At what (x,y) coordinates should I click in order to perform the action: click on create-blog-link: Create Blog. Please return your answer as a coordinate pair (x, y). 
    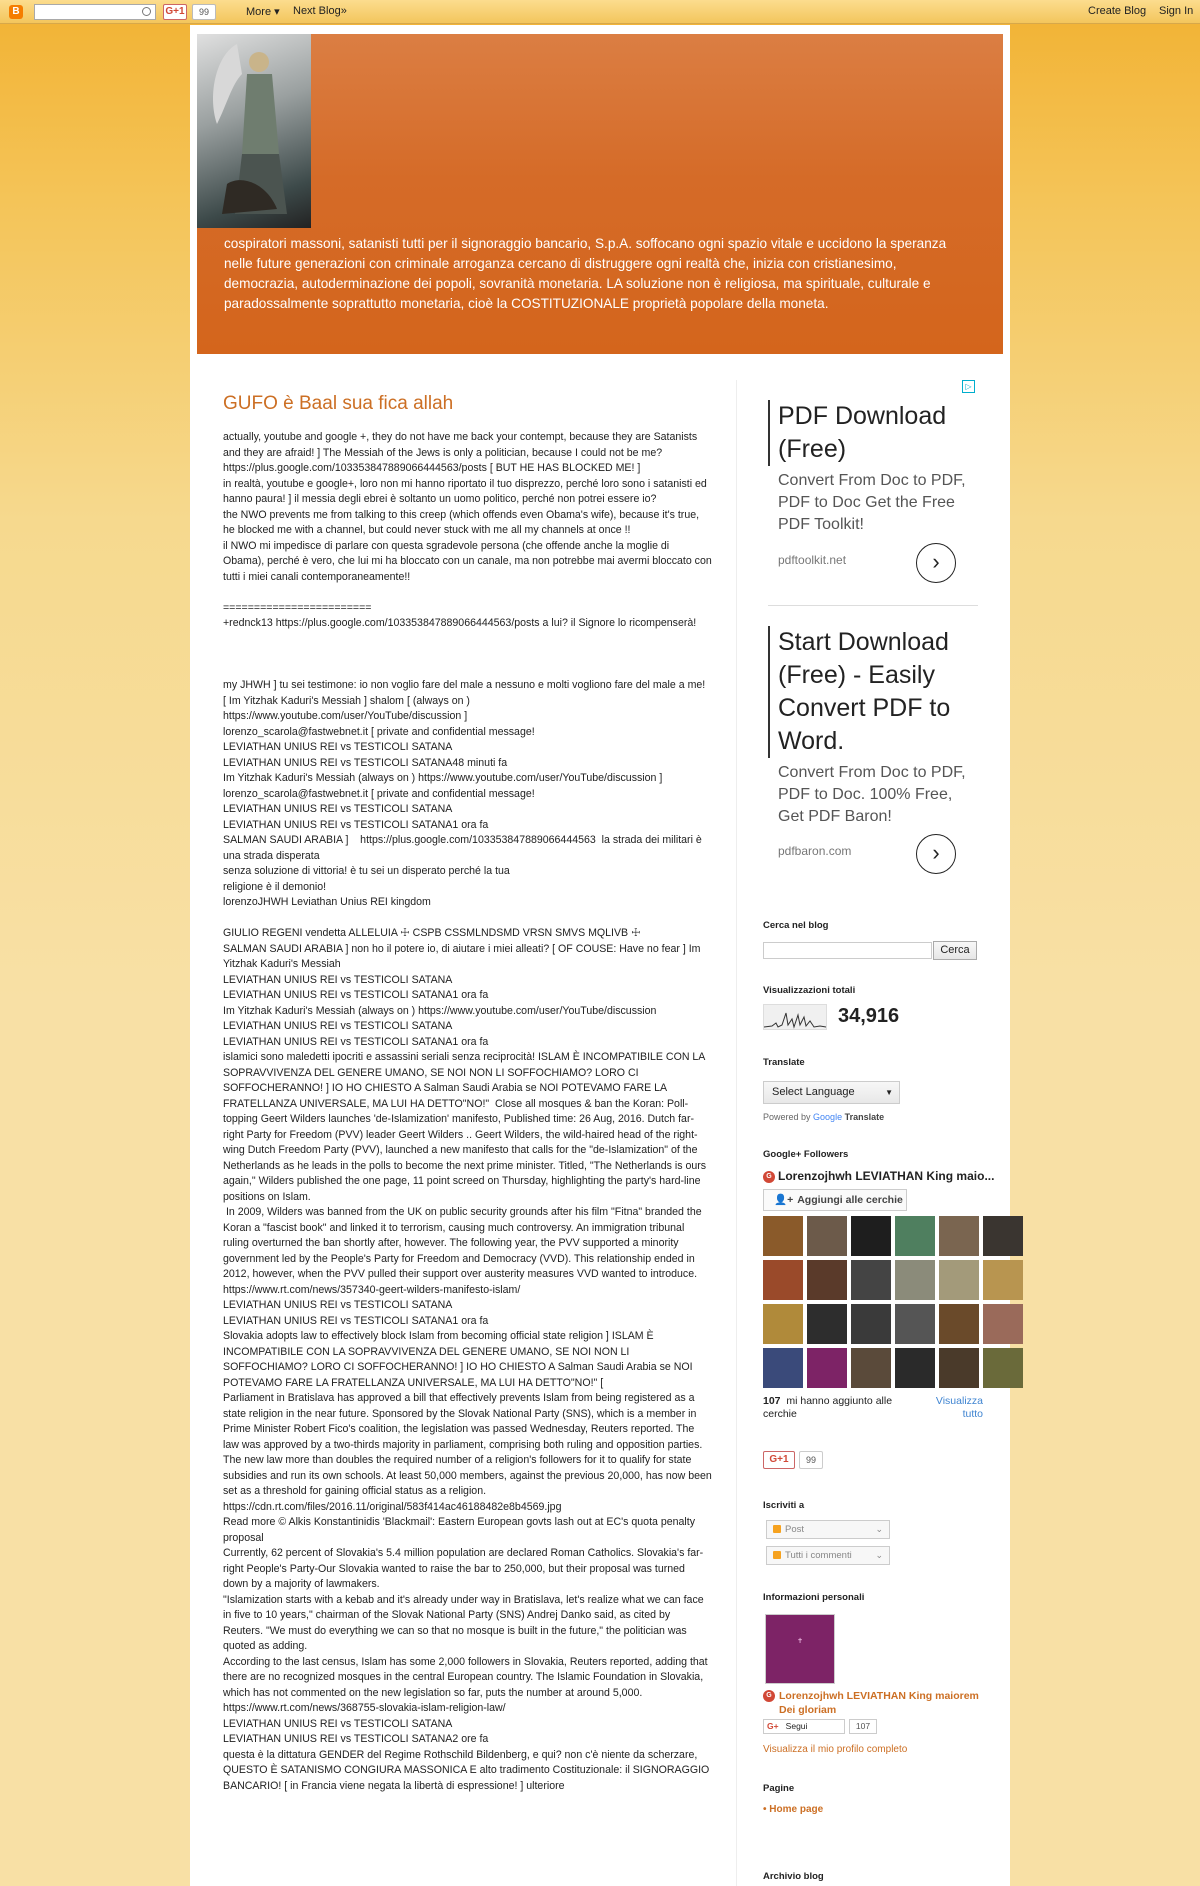
    Looking at the image, I should click on (1117, 11).